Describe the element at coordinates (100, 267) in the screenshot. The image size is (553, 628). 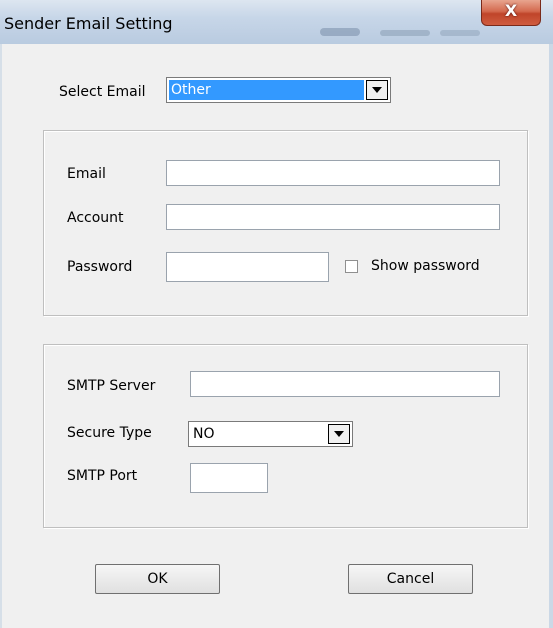
I see `password-label: Password` at that location.